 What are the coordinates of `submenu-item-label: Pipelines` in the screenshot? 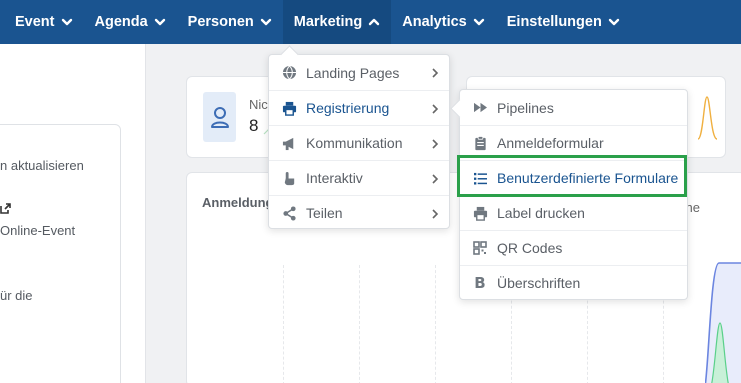 It's located at (525, 107).